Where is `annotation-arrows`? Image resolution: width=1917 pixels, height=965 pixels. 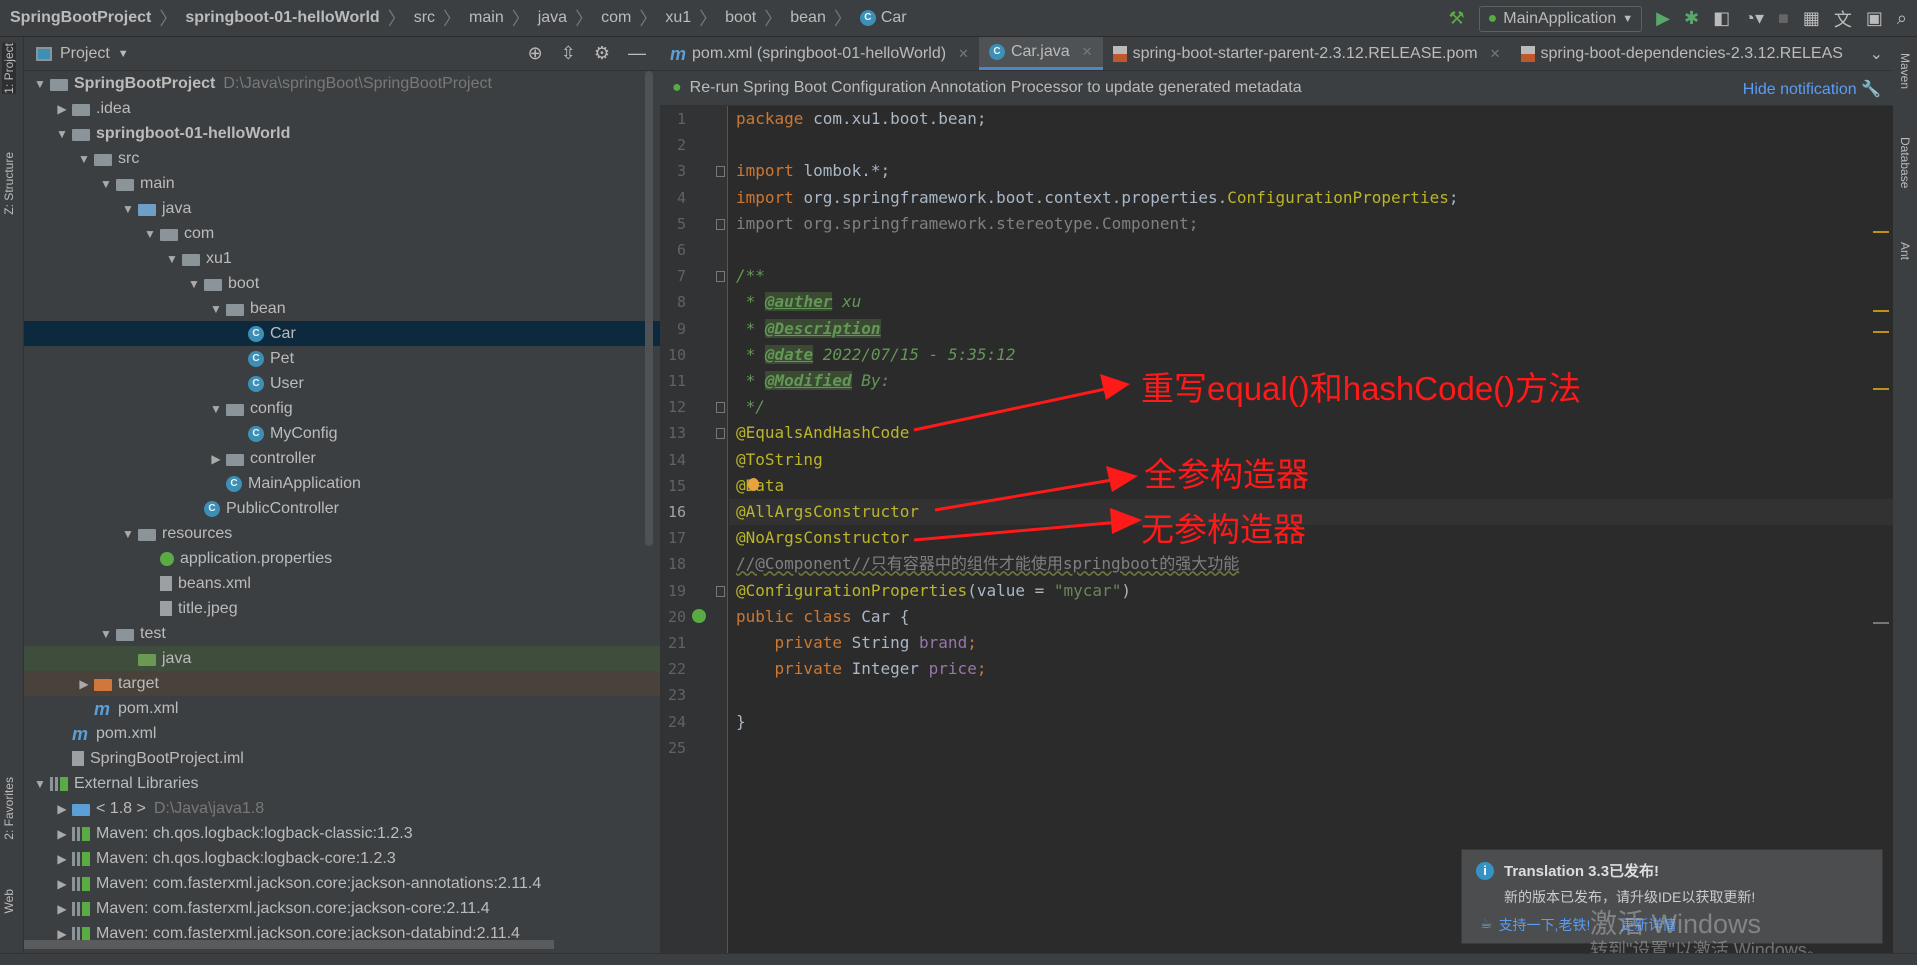
annotation-arrows is located at coordinates (1027, 458).